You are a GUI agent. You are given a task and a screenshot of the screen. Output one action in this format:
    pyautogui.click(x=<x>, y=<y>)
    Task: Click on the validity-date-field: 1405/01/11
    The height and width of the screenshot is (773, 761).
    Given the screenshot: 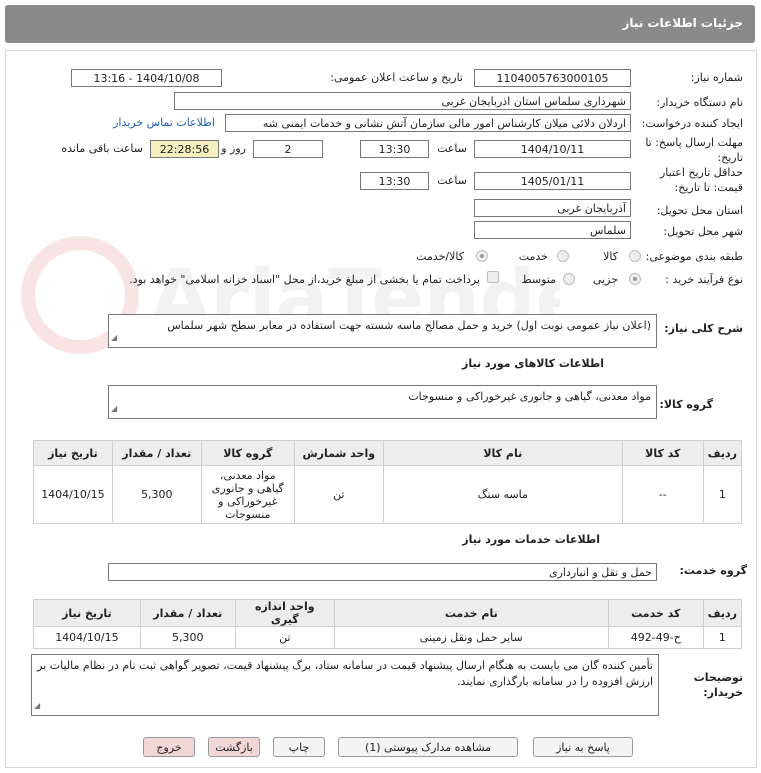 What is the action you would take?
    pyautogui.click(x=552, y=181)
    